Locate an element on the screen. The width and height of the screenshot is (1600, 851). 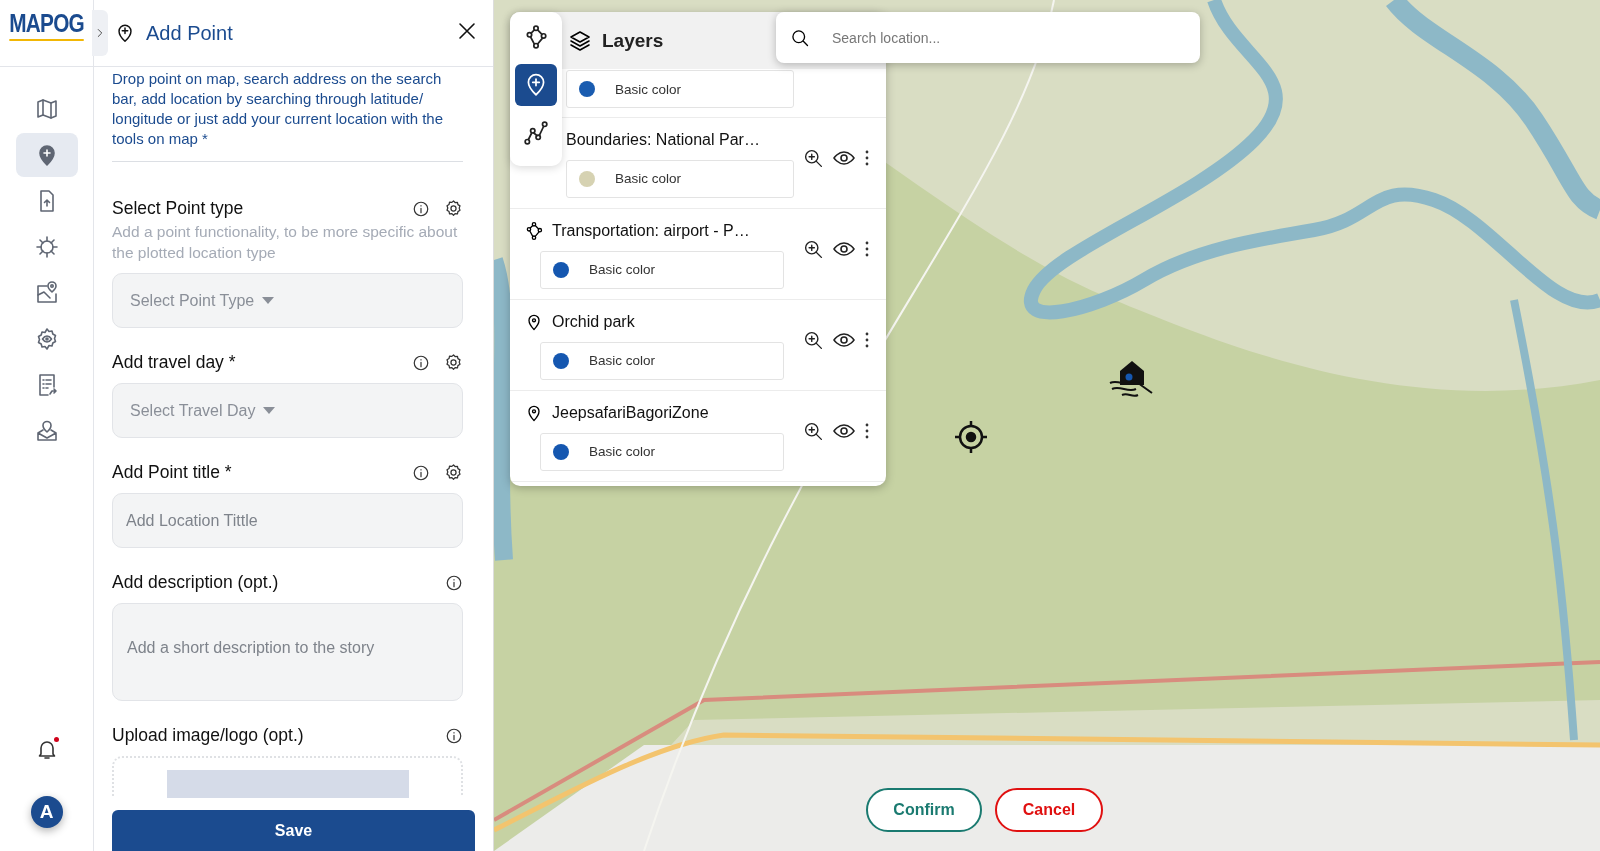
location-mail-icon is located at coordinates (46, 431).